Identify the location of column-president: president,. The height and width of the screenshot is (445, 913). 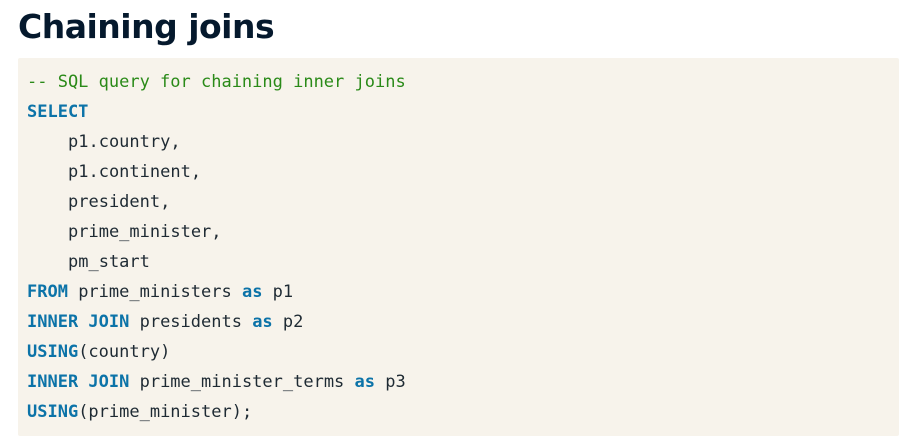
(119, 202).